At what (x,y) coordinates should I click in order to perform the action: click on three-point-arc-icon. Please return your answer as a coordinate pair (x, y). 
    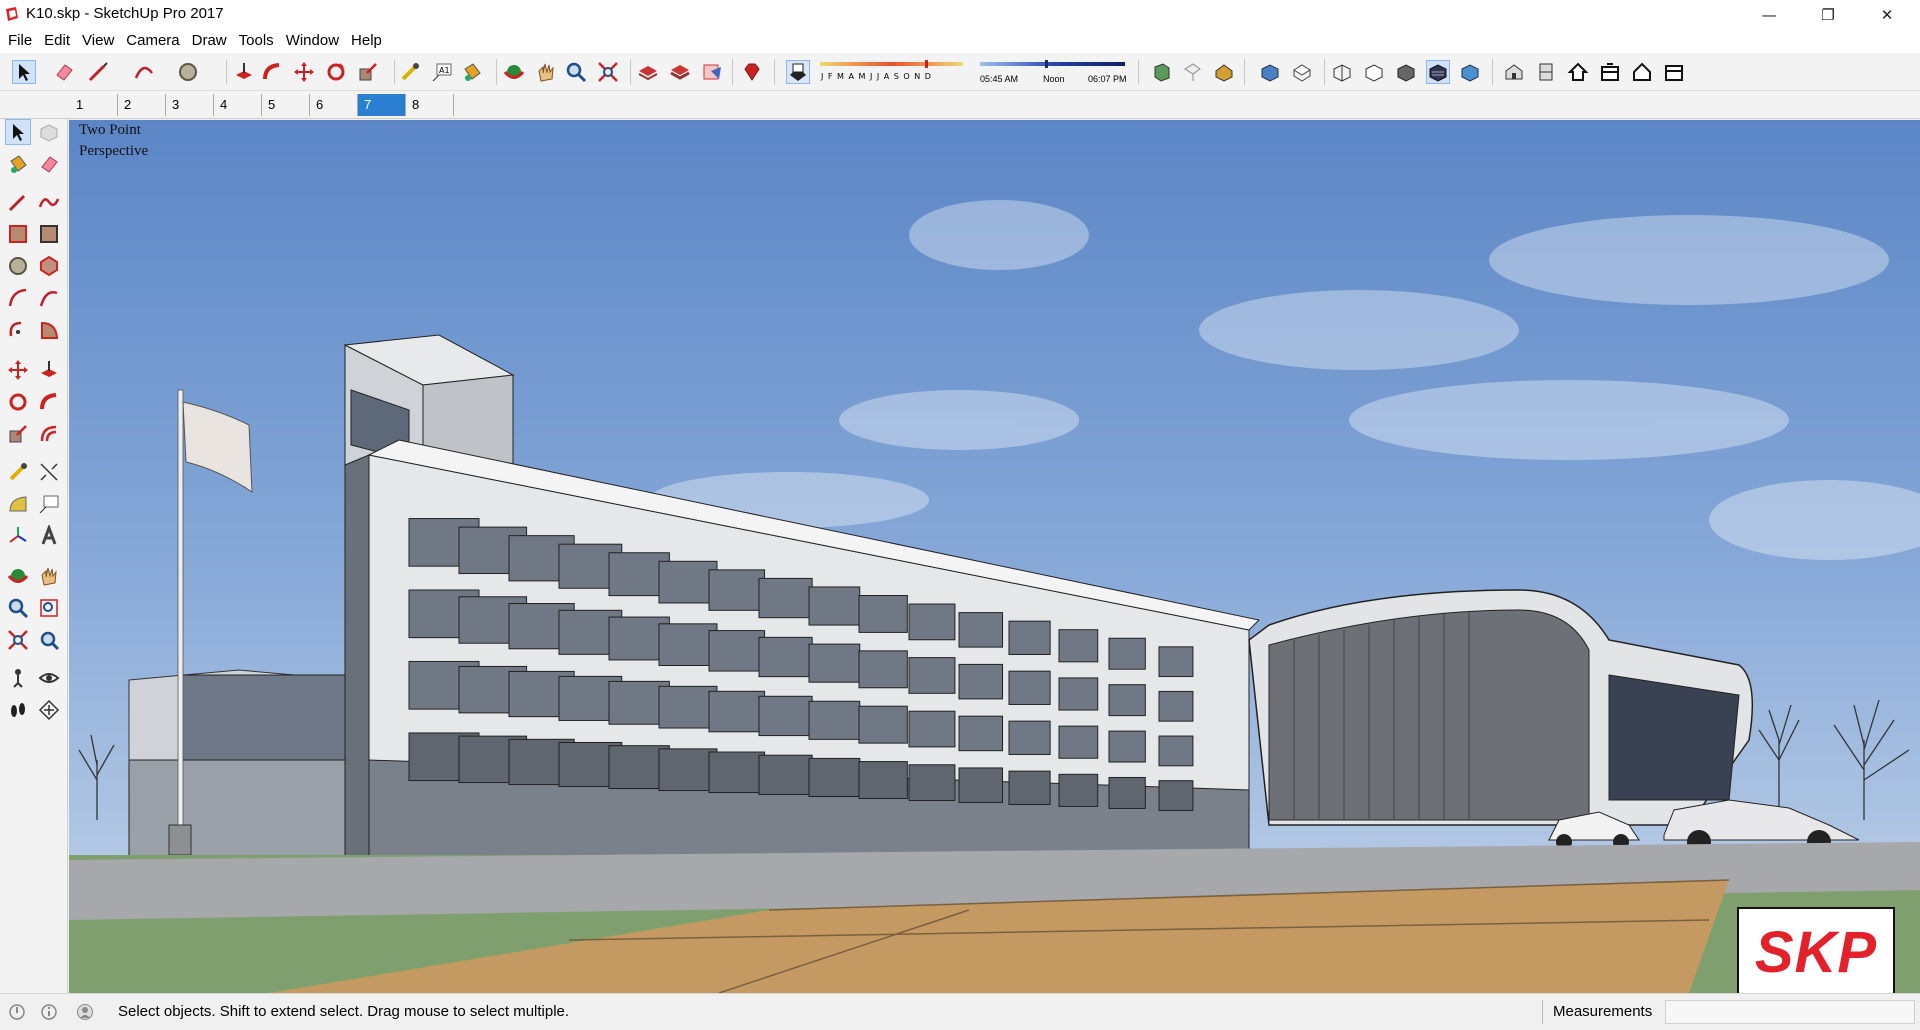
    Looking at the image, I should click on (18, 330).